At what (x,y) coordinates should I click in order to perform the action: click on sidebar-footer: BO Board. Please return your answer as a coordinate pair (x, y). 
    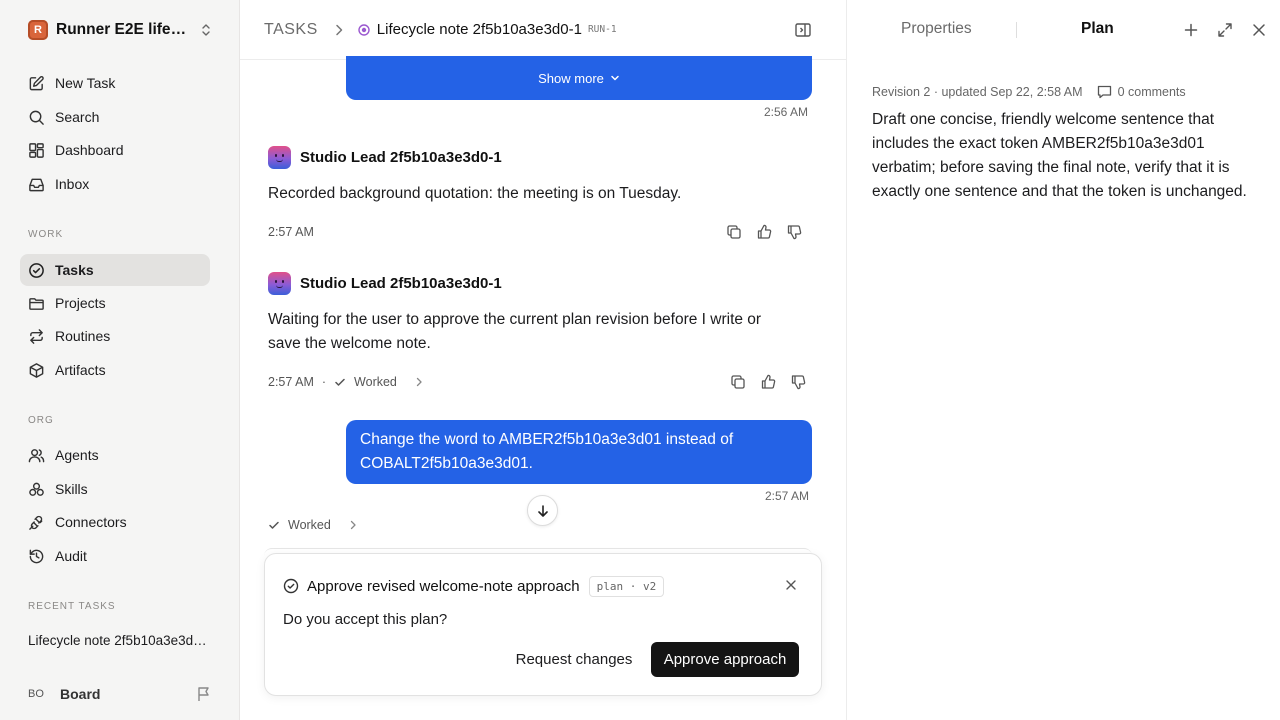
    Looking at the image, I should click on (120, 694).